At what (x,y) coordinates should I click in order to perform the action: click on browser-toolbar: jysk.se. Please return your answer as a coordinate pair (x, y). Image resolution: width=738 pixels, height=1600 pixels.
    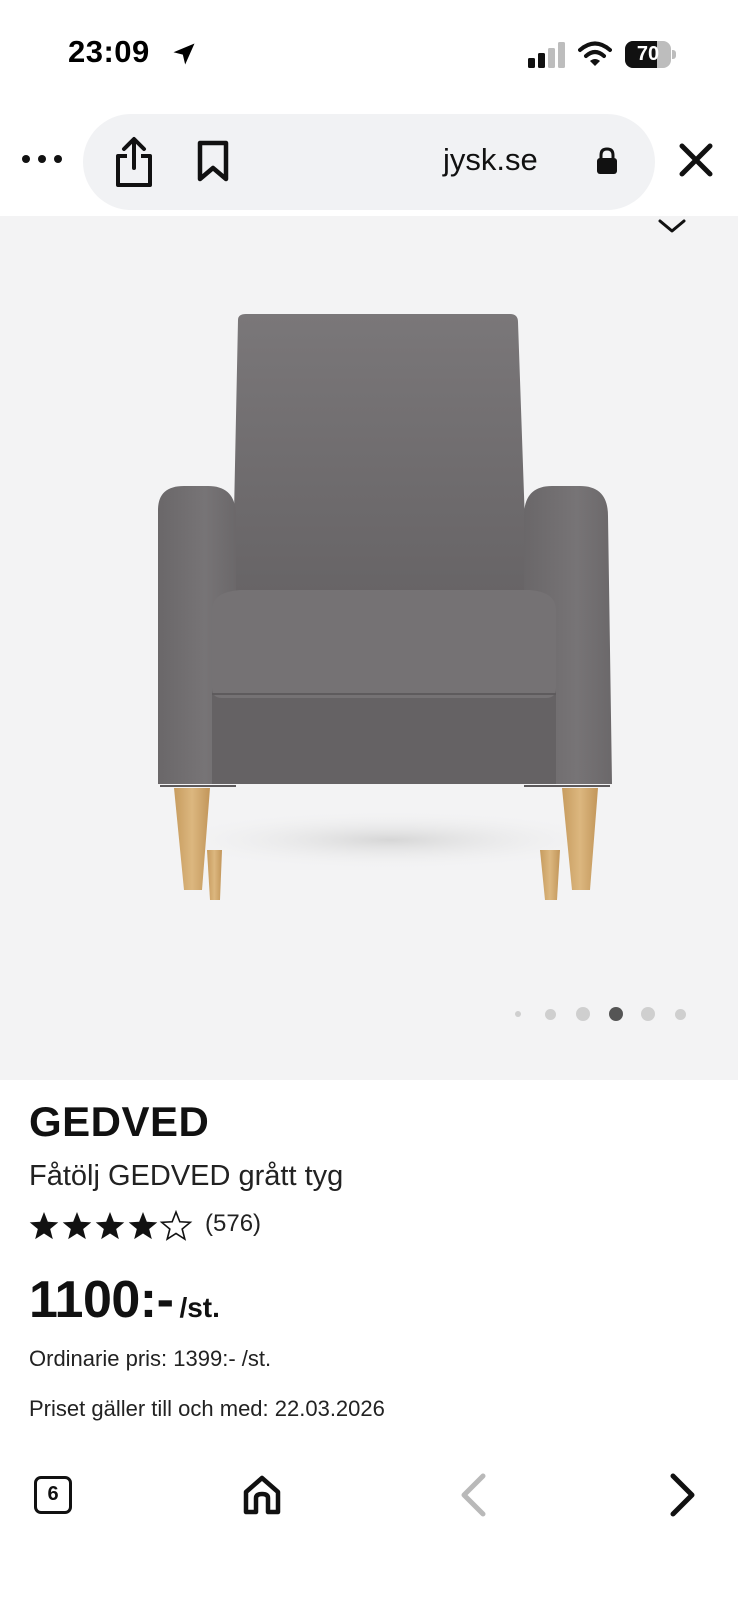
    Looking at the image, I should click on (369, 161).